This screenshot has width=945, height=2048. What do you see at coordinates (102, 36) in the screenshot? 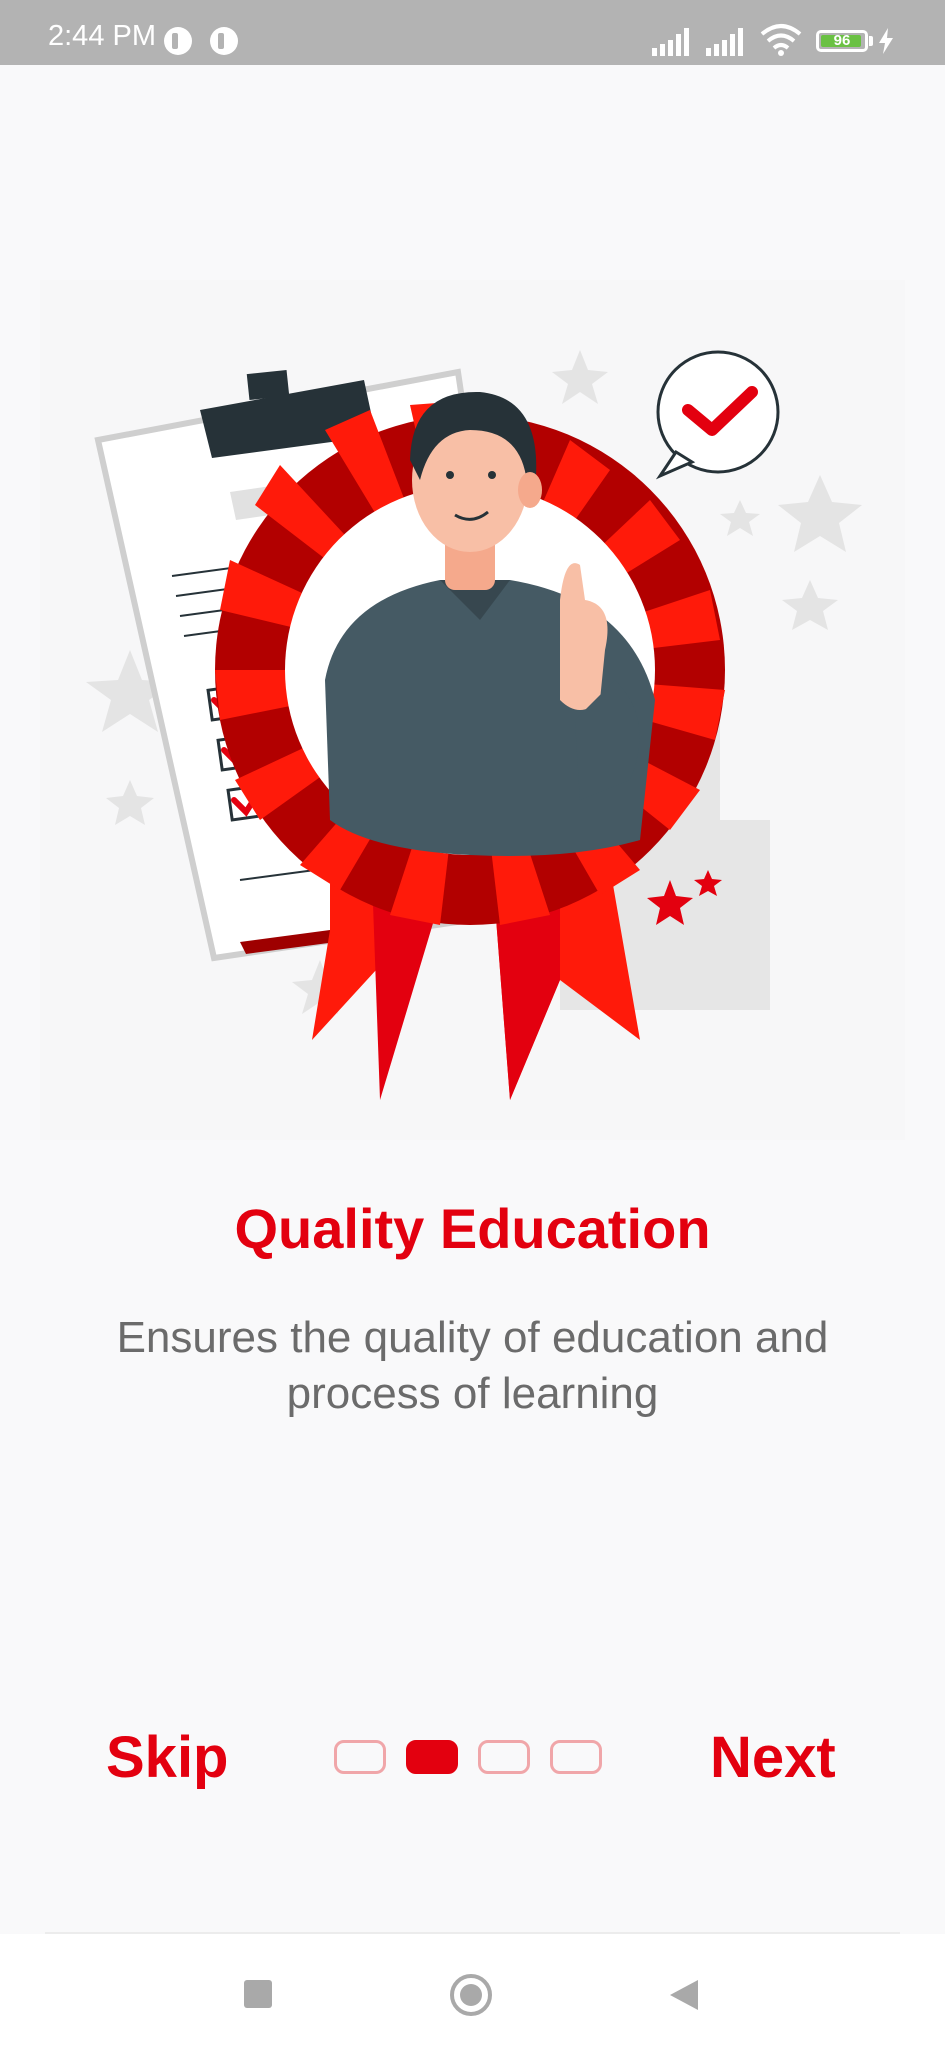
I see `status-time: 2:44 PM` at bounding box center [102, 36].